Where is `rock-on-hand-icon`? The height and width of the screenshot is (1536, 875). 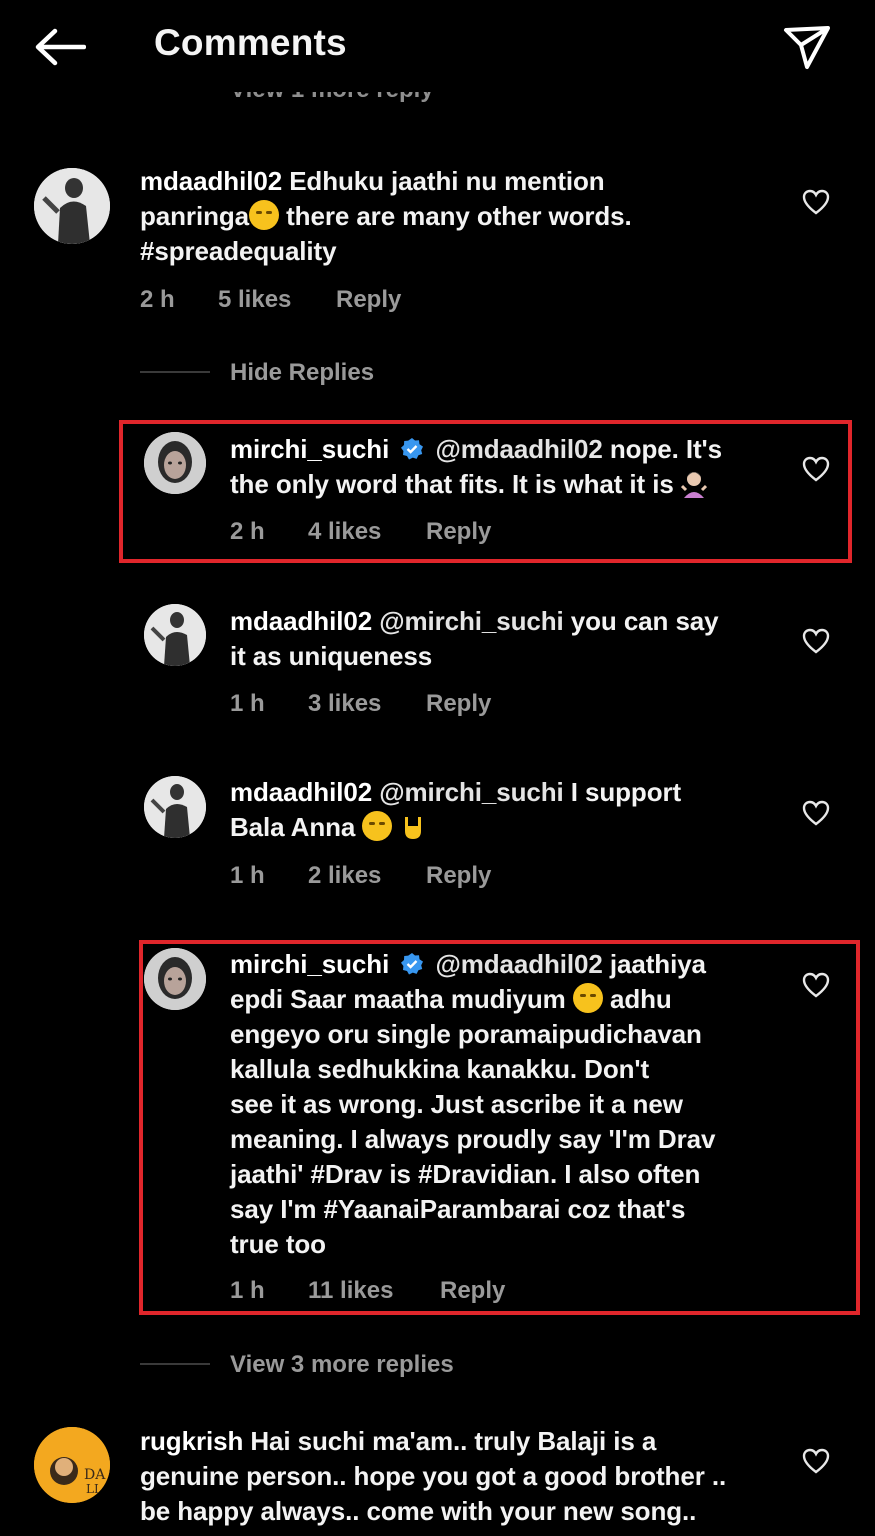
rock-on-hand-icon is located at coordinates (412, 828).